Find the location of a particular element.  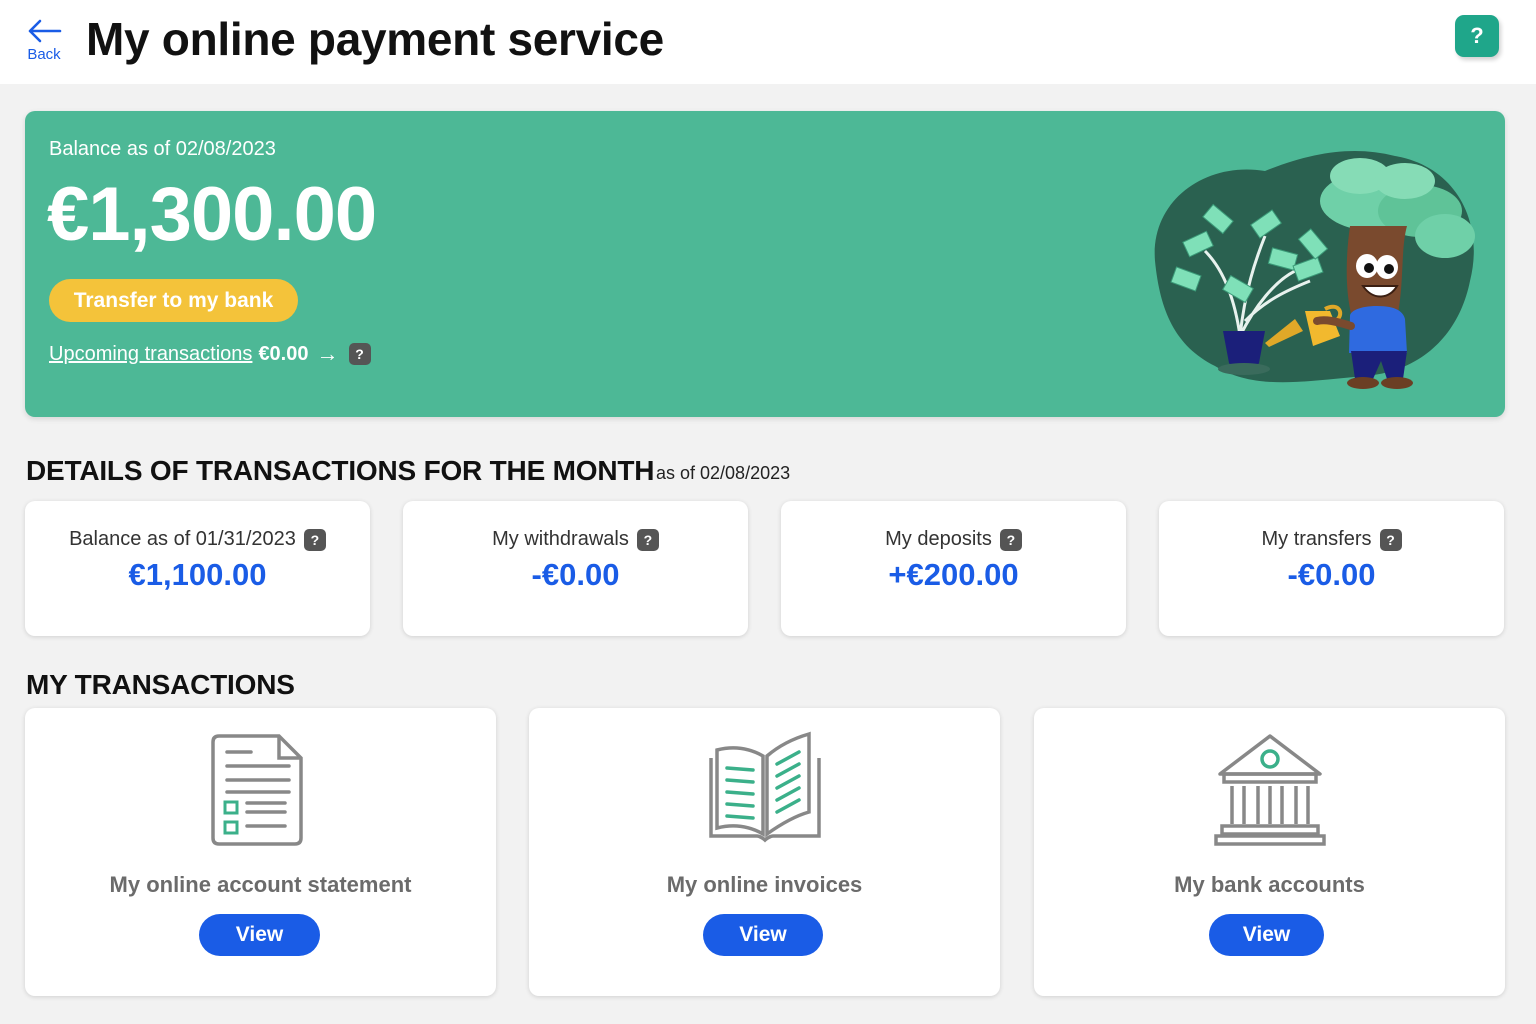

upcoming-help-icon: ? is located at coordinates (359, 354).